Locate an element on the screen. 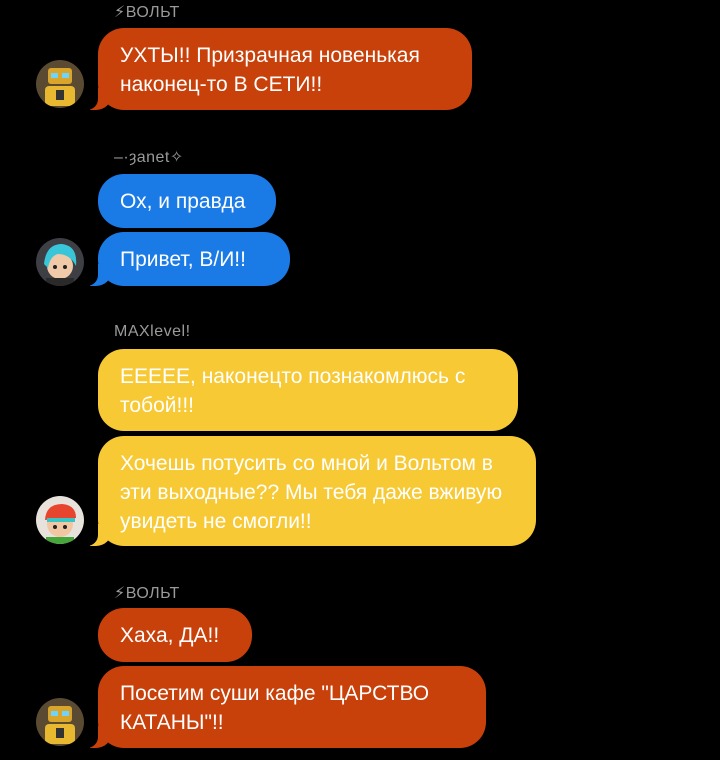 Image resolution: width=720 pixels, height=760 pixels. message-bubble: Посетим суши кафе "ЦАРСТВО КАТАНЫ"!! is located at coordinates (285, 707).